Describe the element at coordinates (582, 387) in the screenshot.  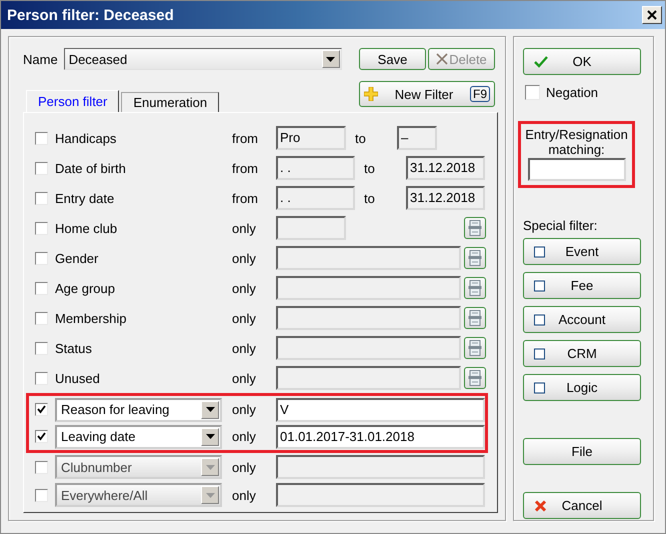
I see `special-filter-button: Logic` at that location.